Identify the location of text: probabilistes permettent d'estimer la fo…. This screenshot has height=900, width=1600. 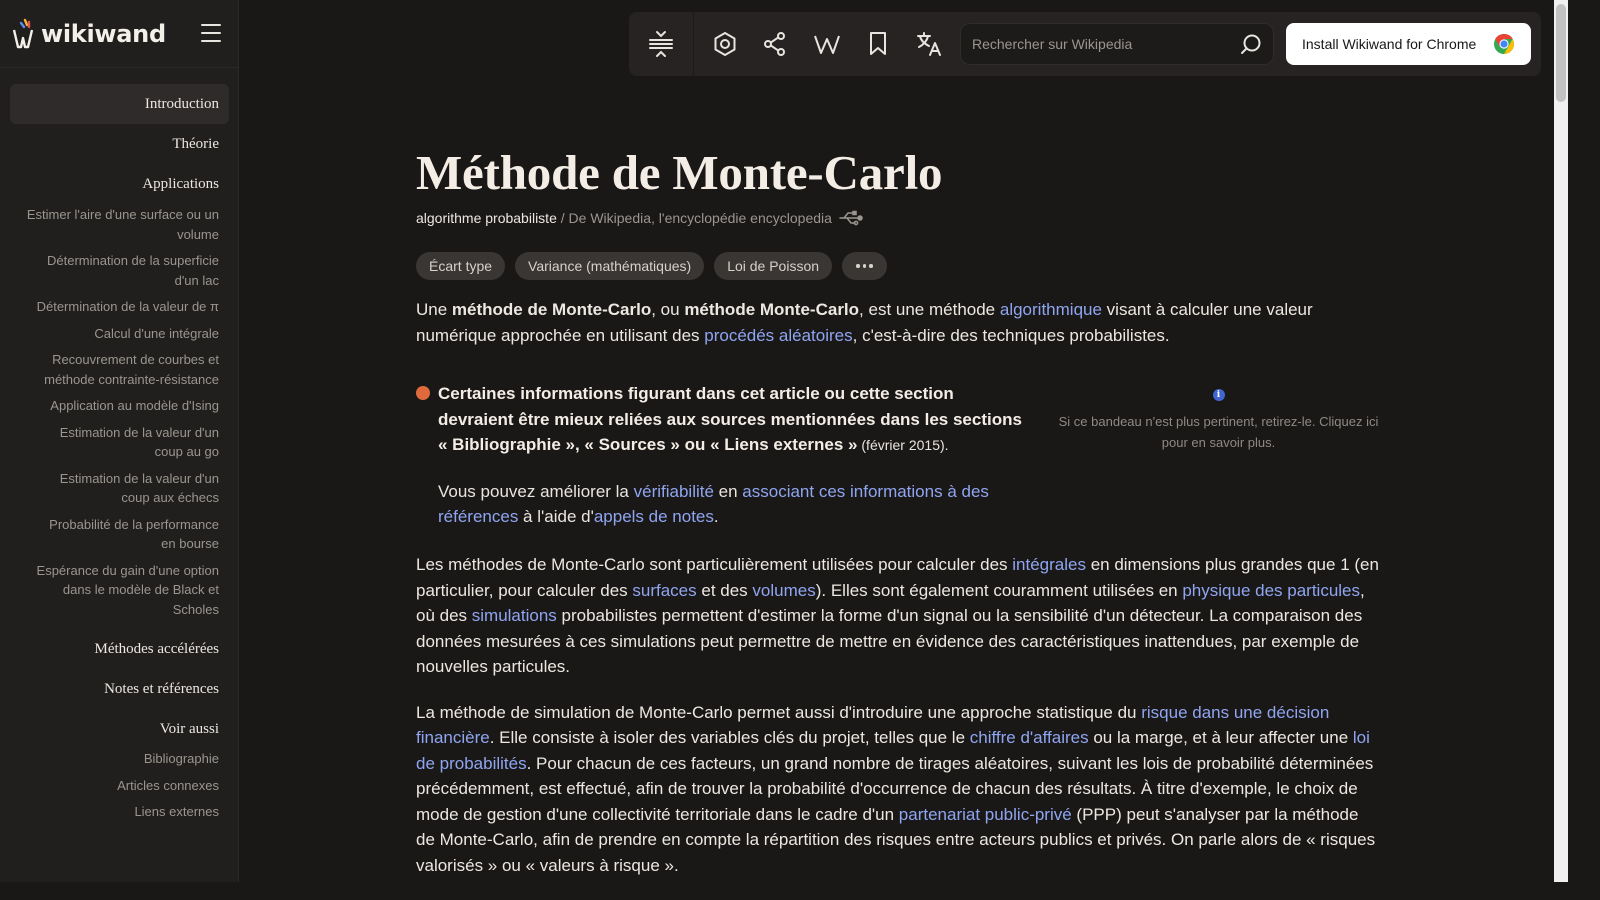
(889, 641).